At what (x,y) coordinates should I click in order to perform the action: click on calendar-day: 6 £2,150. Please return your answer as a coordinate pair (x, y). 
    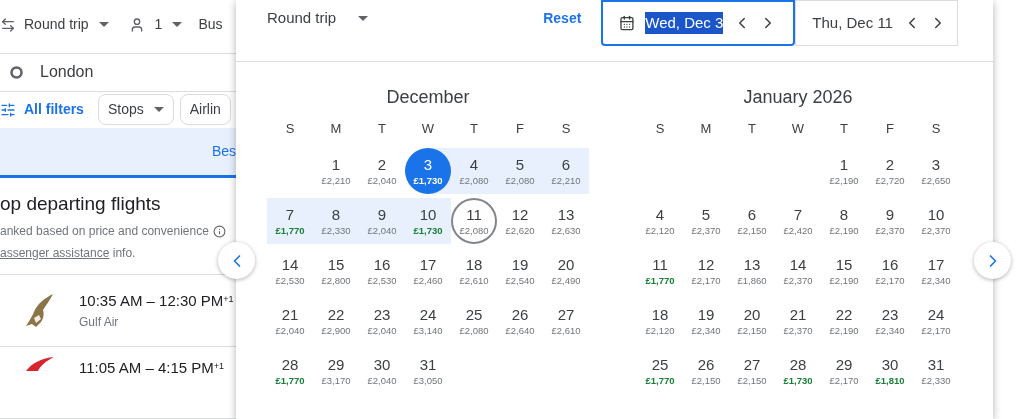
    Looking at the image, I should click on (752, 221).